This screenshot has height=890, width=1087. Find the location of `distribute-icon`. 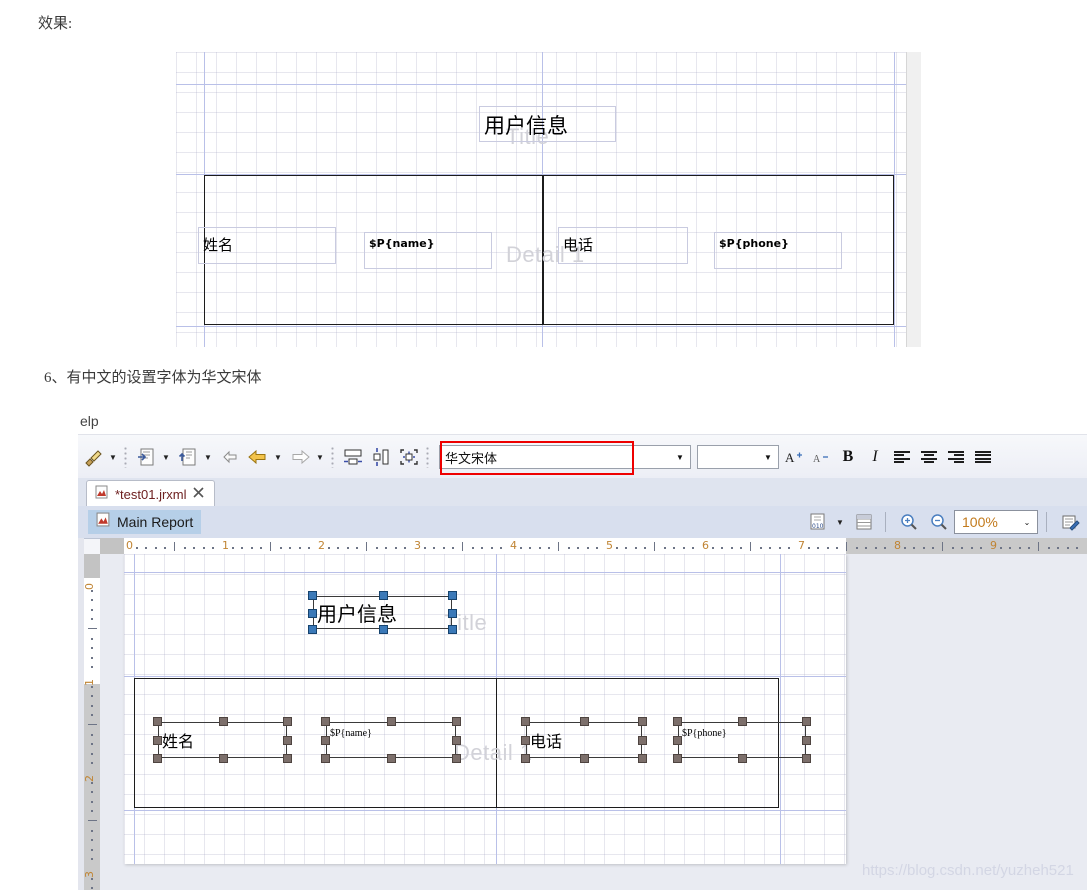

distribute-icon is located at coordinates (381, 457).